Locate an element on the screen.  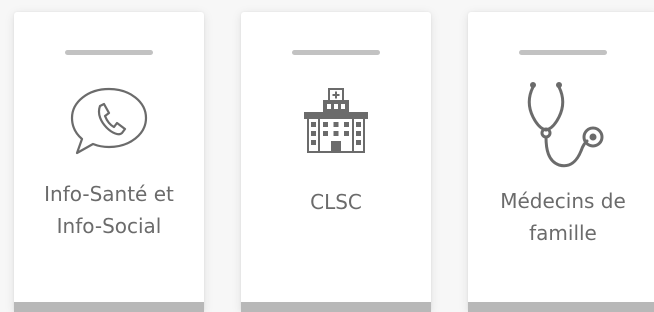
card-label-line: Info-Santé et is located at coordinates (109, 194).